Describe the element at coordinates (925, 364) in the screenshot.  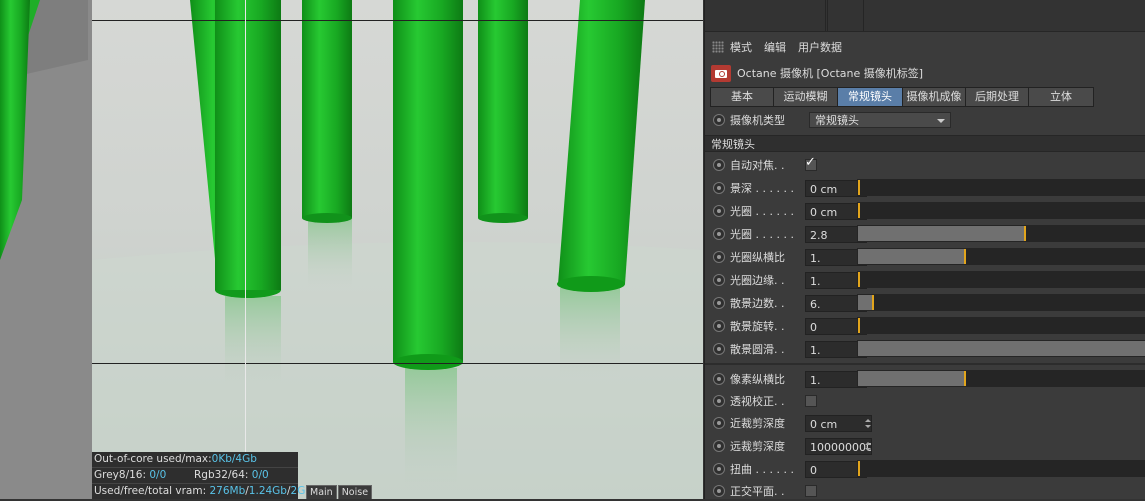
I see `group-separator` at that location.